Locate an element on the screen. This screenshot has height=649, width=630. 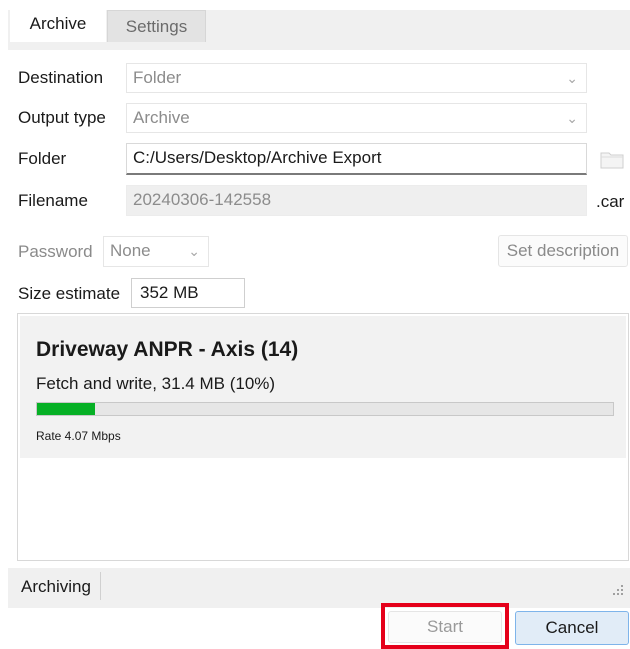
destination-label: Destination is located at coordinates (61, 77).